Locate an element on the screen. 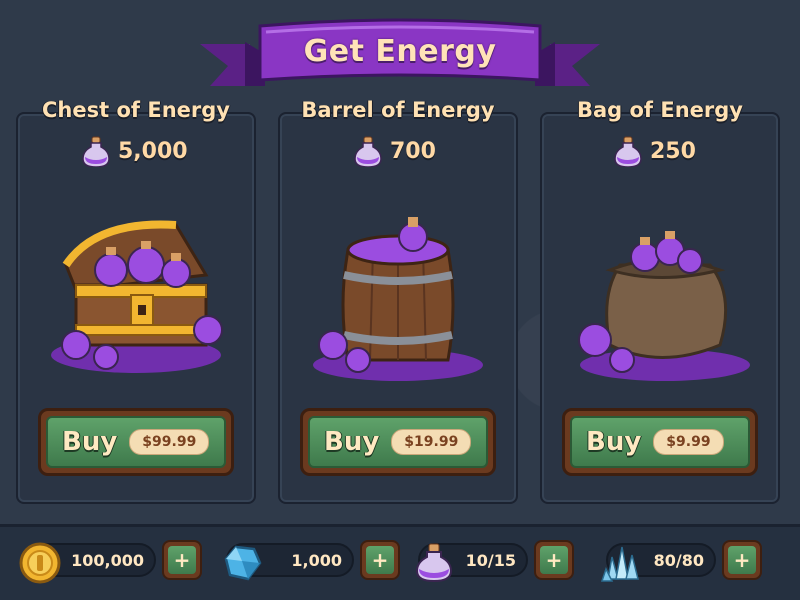 This screenshot has width=800, height=600. gem-icon is located at coordinates (243, 563).